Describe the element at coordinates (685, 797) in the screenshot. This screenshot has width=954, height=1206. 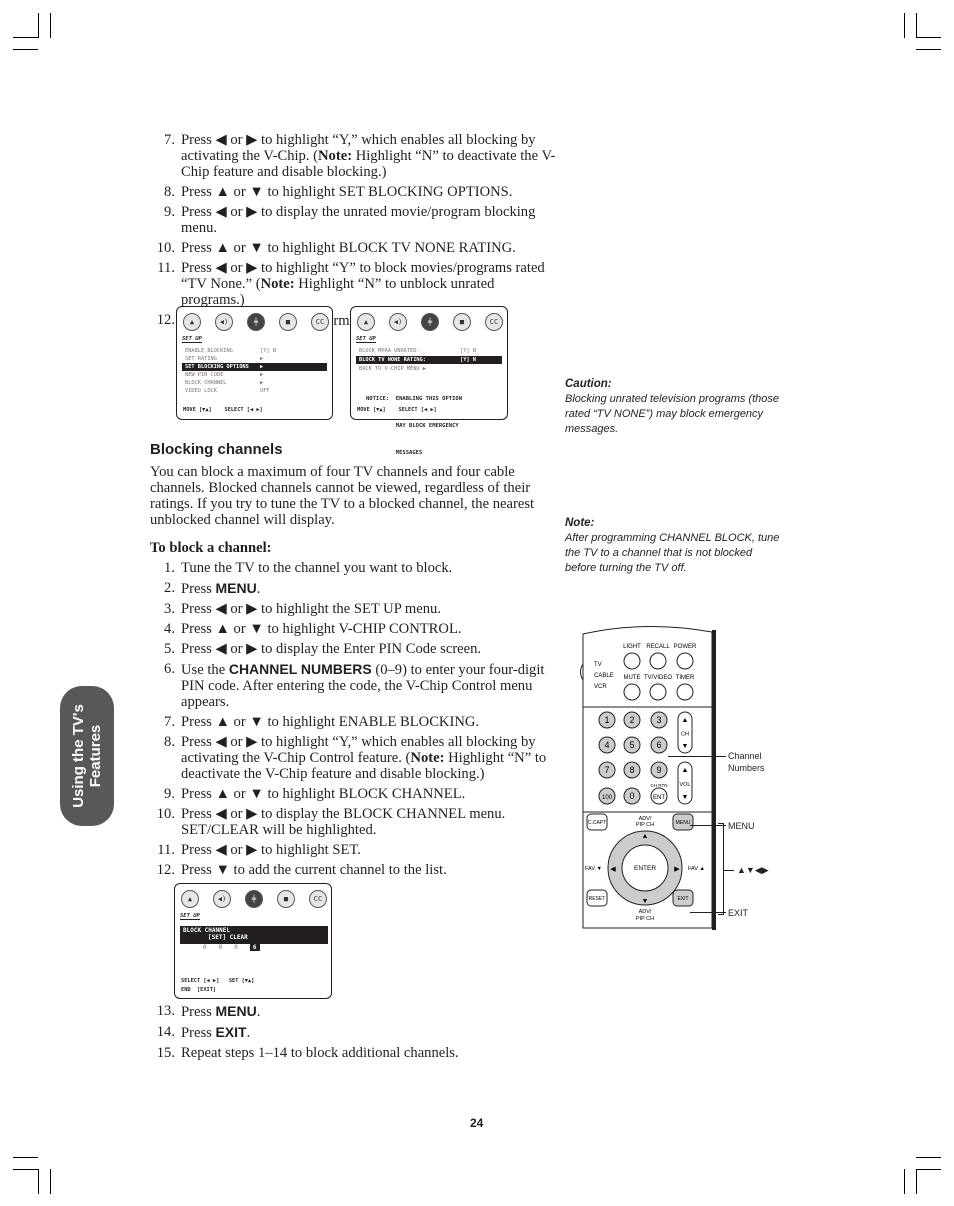
I see `arrow-down-icon: ▼` at that location.